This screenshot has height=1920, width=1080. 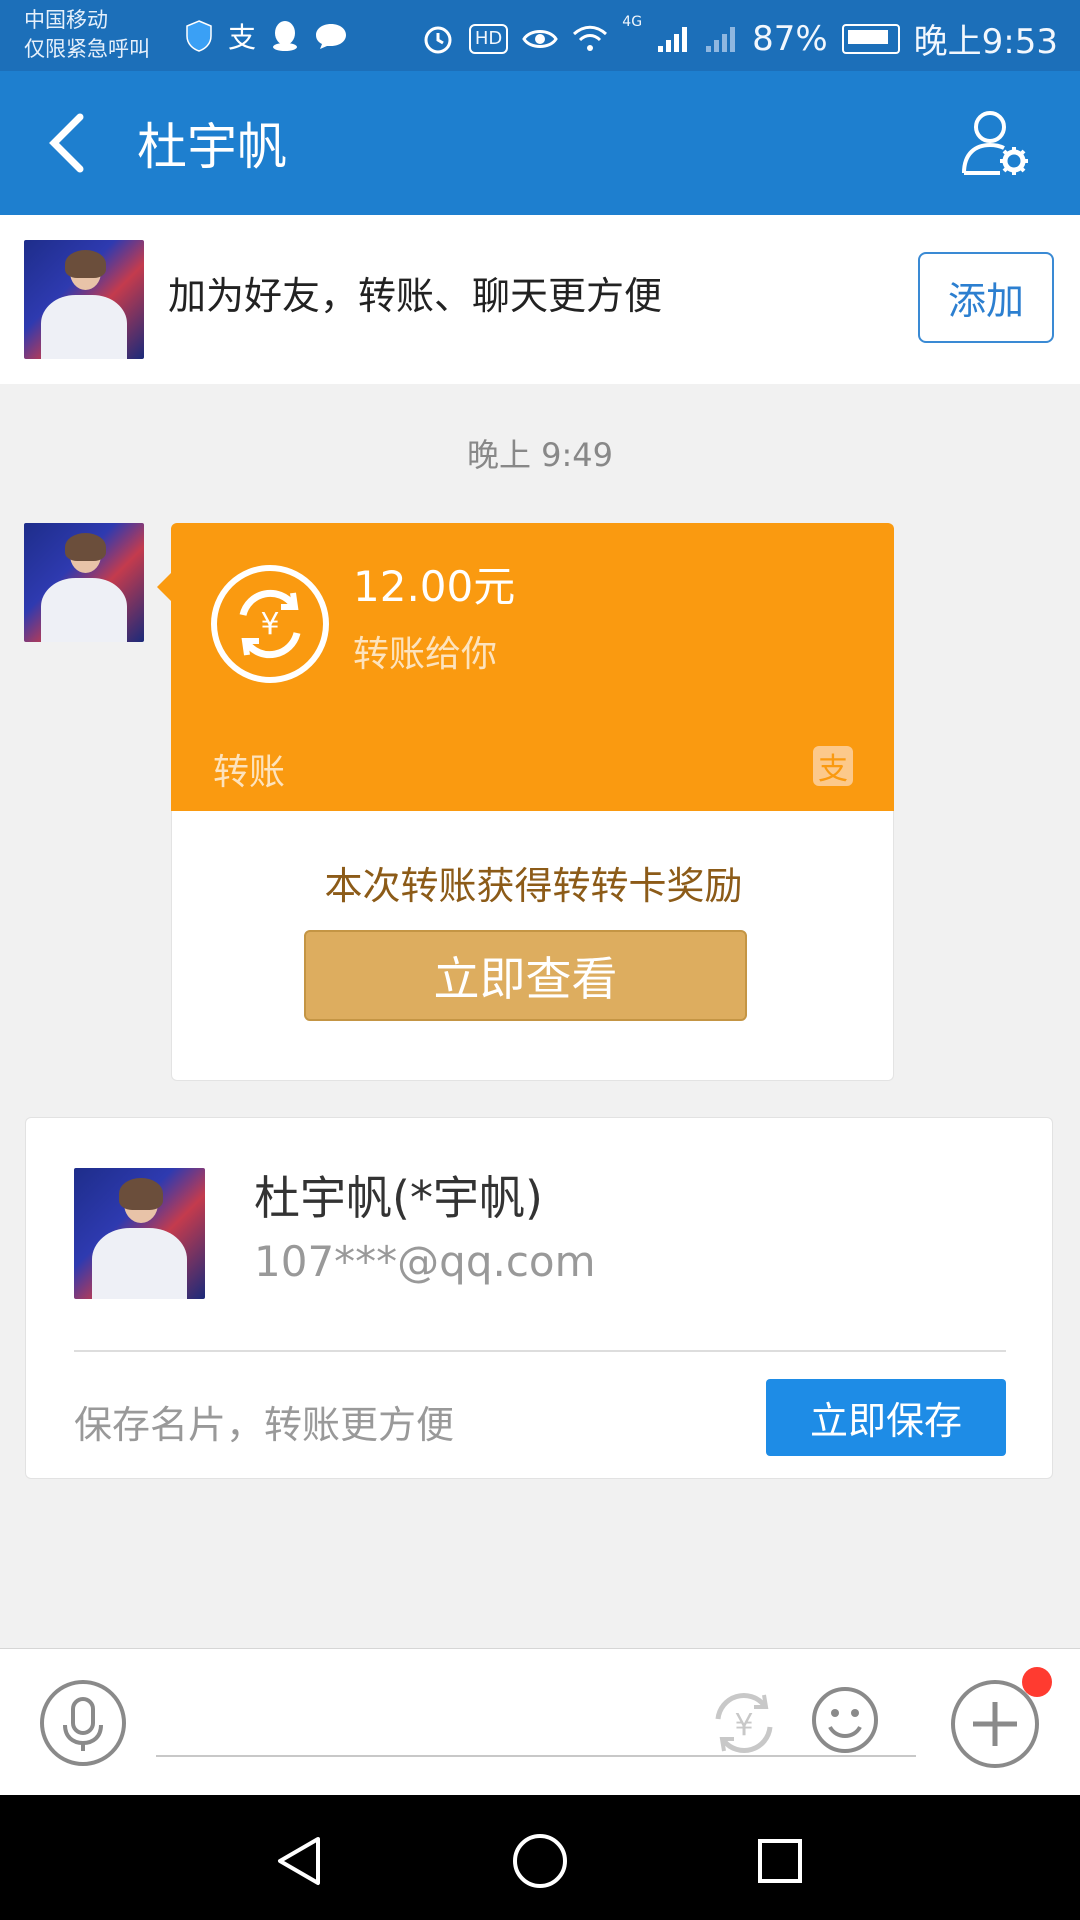 What do you see at coordinates (540, 455) in the screenshot?
I see `message-timestamp: 晚上 9:49` at bounding box center [540, 455].